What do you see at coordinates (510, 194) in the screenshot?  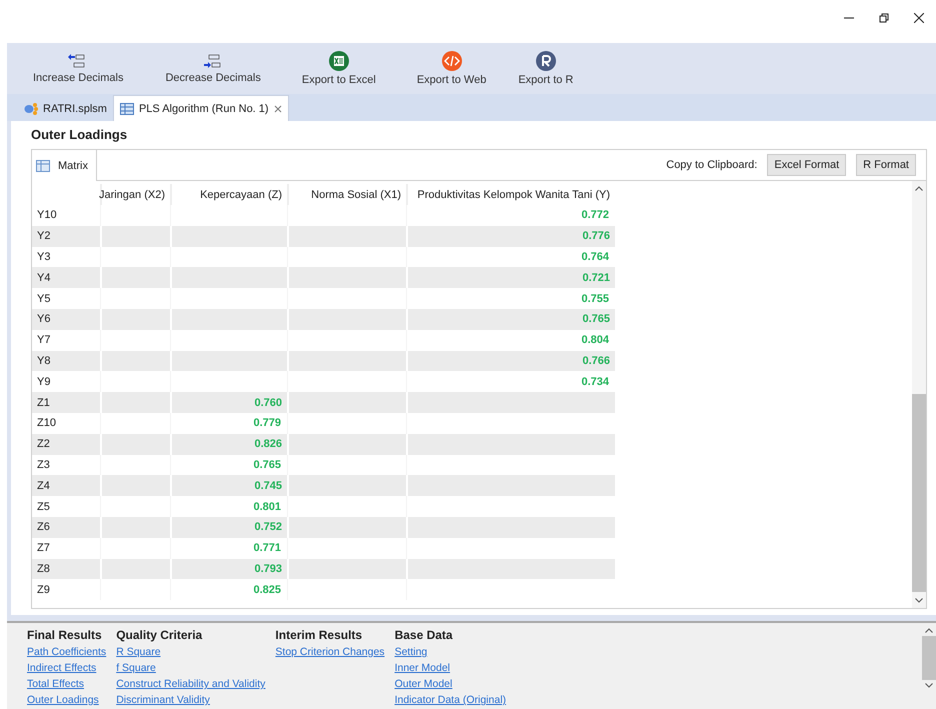 I see `column-header: Produktivitas Kelompok Wanita Tani (Y)` at bounding box center [510, 194].